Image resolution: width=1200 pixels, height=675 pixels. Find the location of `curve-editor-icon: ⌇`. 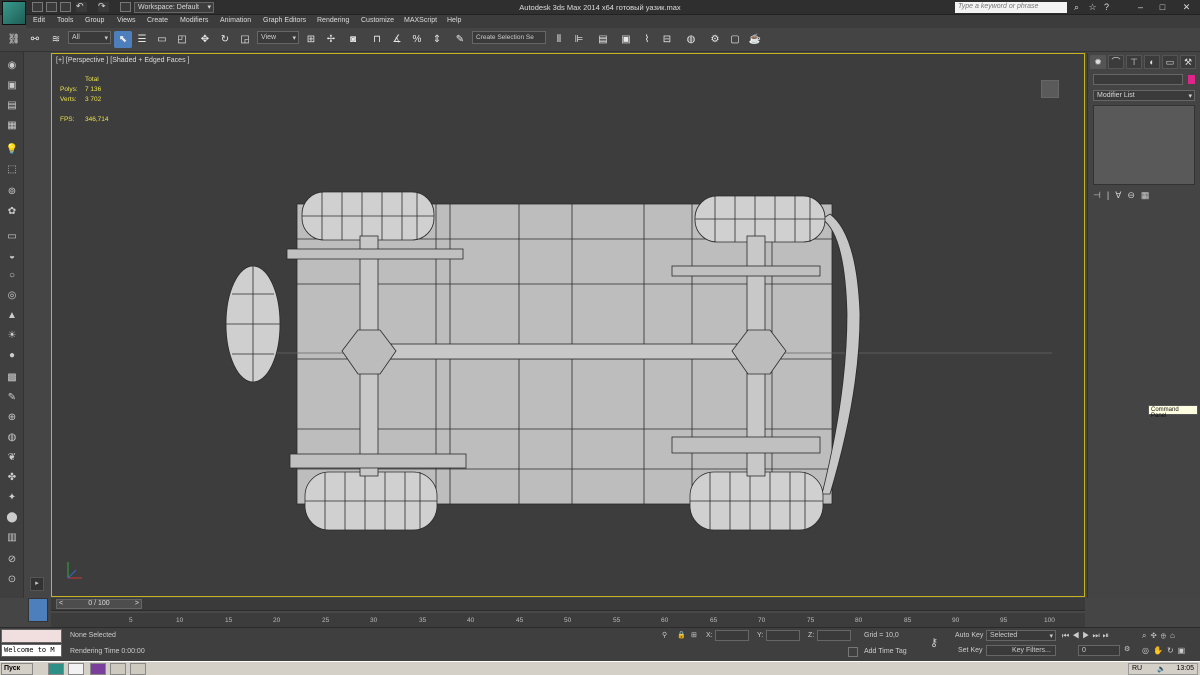

curve-editor-icon: ⌇ is located at coordinates (647, 39).